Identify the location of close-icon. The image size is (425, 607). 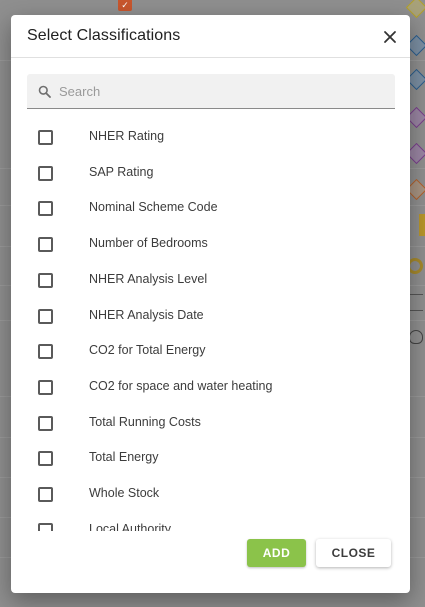
(390, 37).